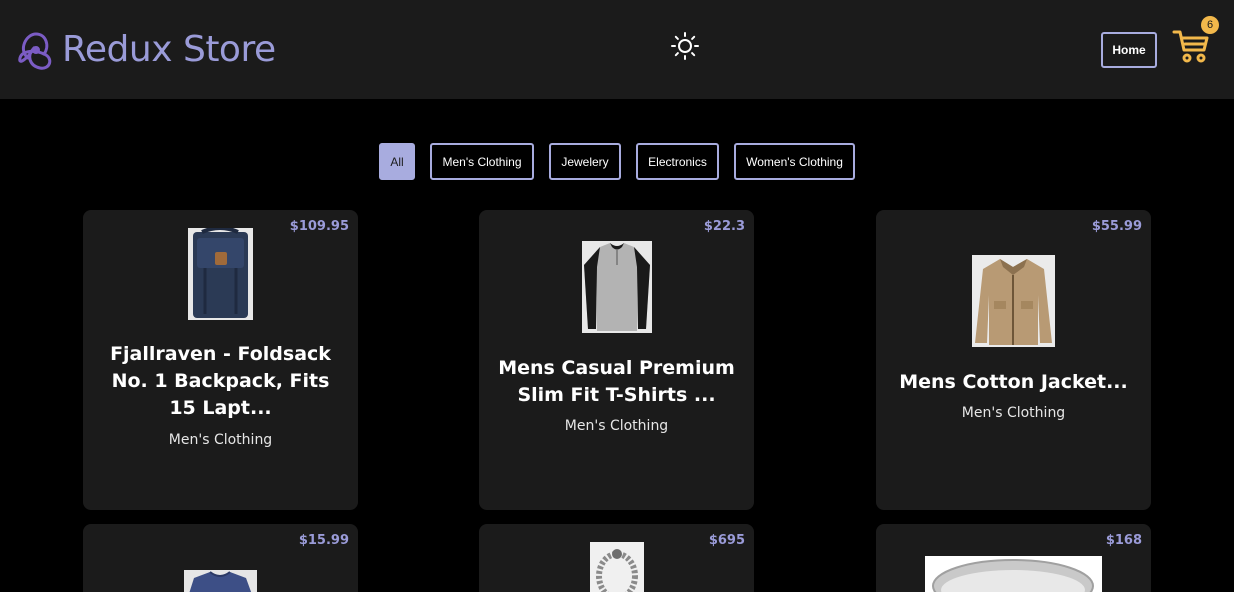 Image resolution: width=1234 pixels, height=592 pixels. Describe the element at coordinates (220, 581) in the screenshot. I see `sweater-image` at that location.